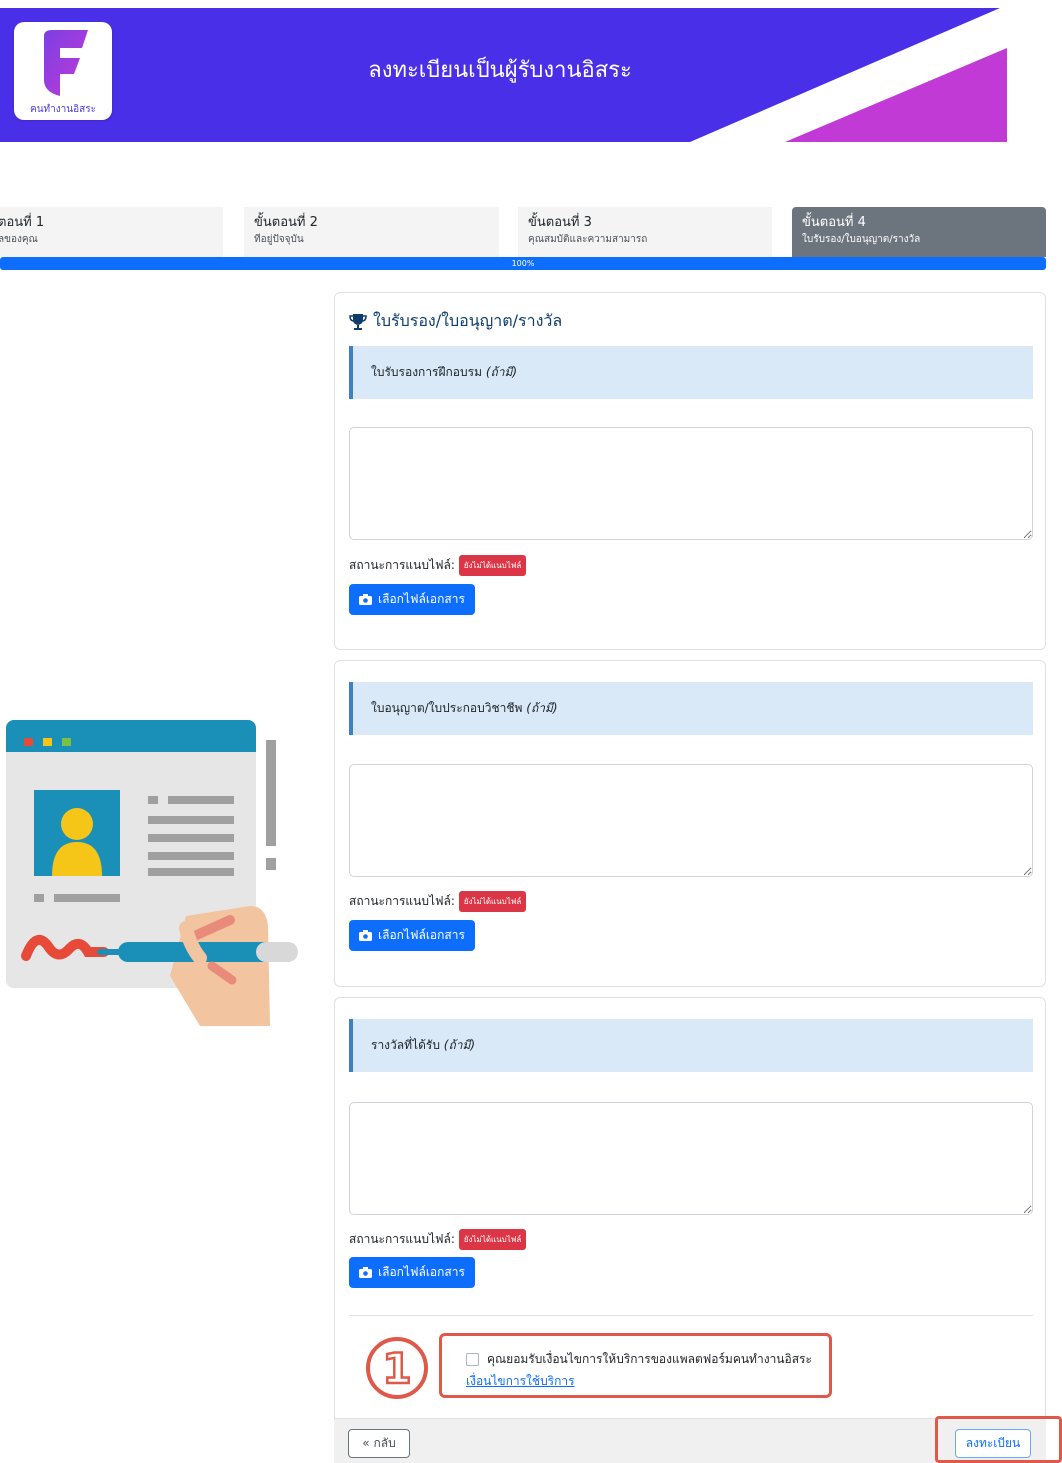 This screenshot has width=1062, height=1463. Describe the element at coordinates (691, 820) in the screenshot. I see `license-textarea` at that location.